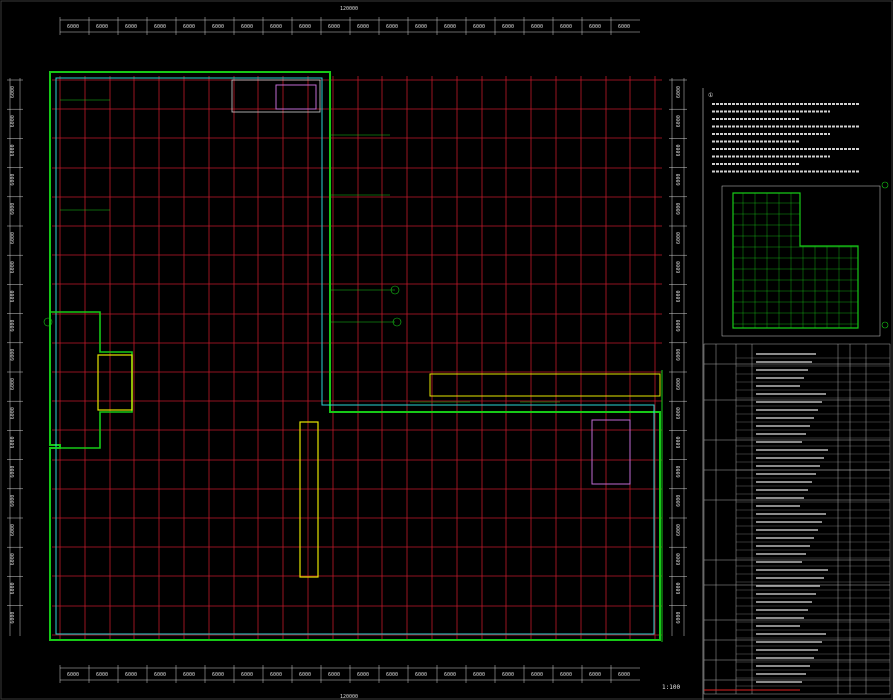 The image size is (893, 700). Describe the element at coordinates (91, 380) in the screenshot. I see `west-cutout` at that location.